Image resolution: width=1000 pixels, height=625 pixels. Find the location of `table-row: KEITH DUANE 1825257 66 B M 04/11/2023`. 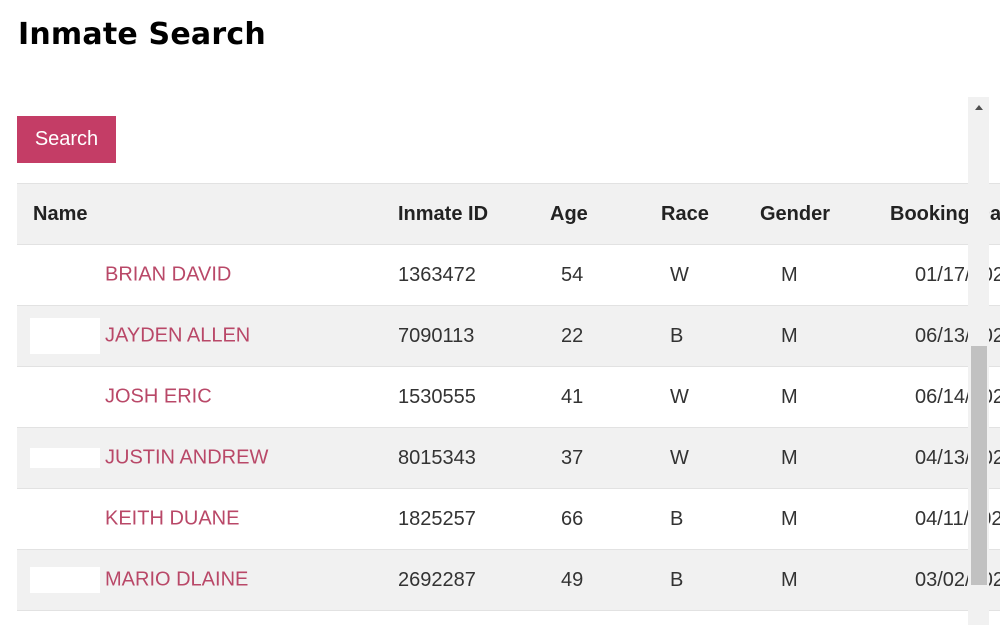

table-row: KEITH DUANE 1825257 66 B M 04/11/2023 is located at coordinates (508, 519).